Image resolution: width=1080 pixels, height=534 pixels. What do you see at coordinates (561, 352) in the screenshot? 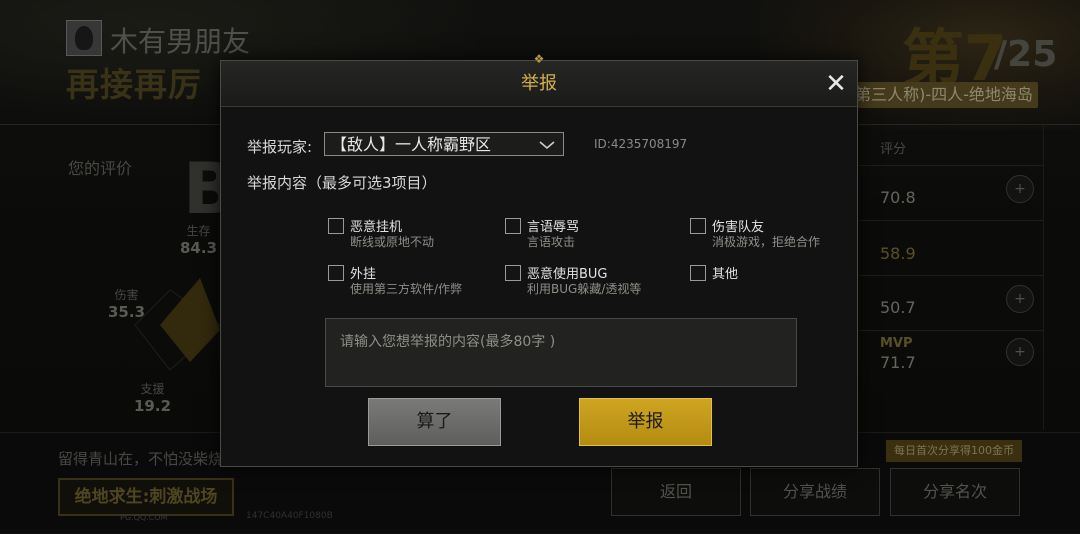
I see `report-text-input: 请输入您想举报的内容(最多80字 )` at bounding box center [561, 352].